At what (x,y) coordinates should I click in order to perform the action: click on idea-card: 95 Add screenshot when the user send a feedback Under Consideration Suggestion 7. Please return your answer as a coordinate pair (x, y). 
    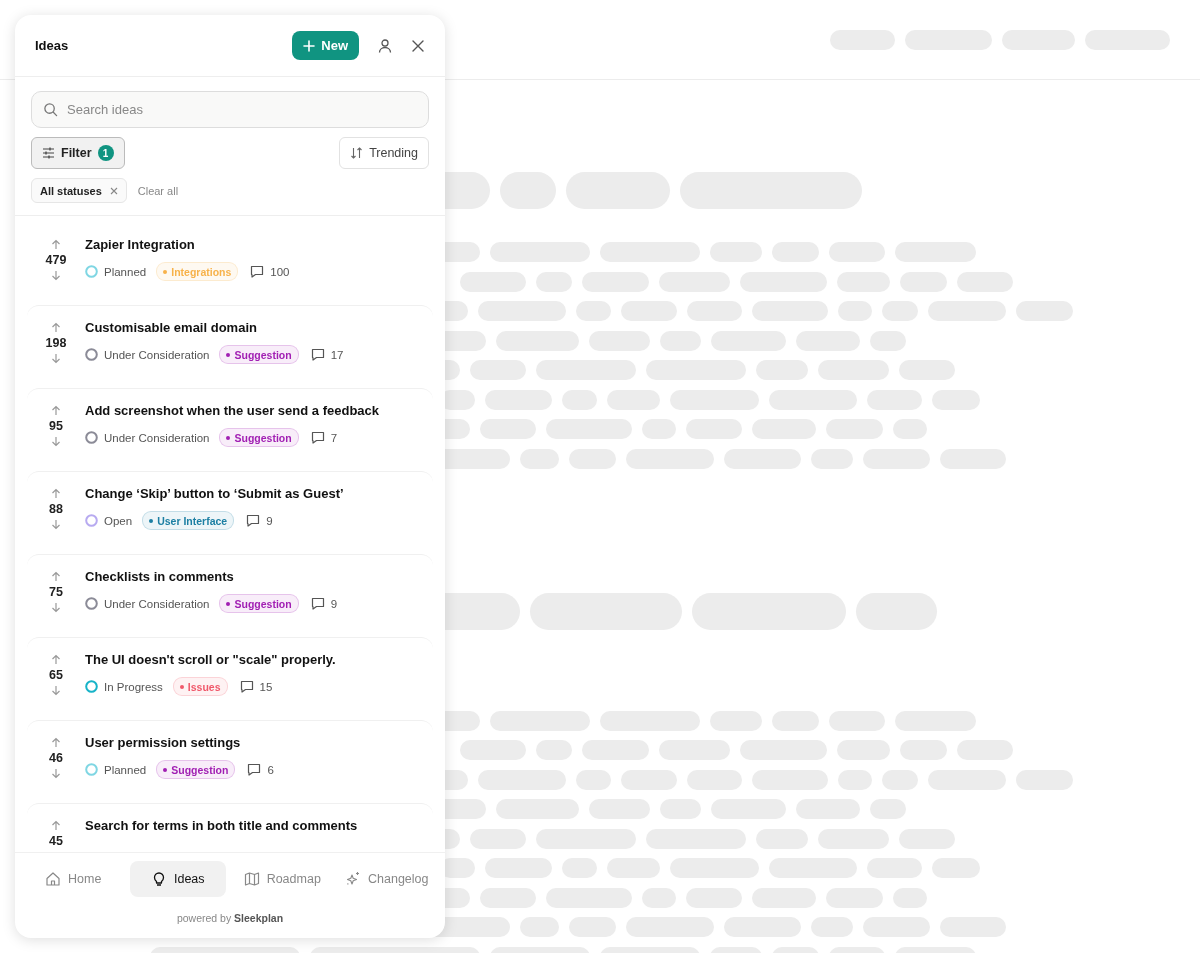
    Looking at the image, I should click on (230, 429).